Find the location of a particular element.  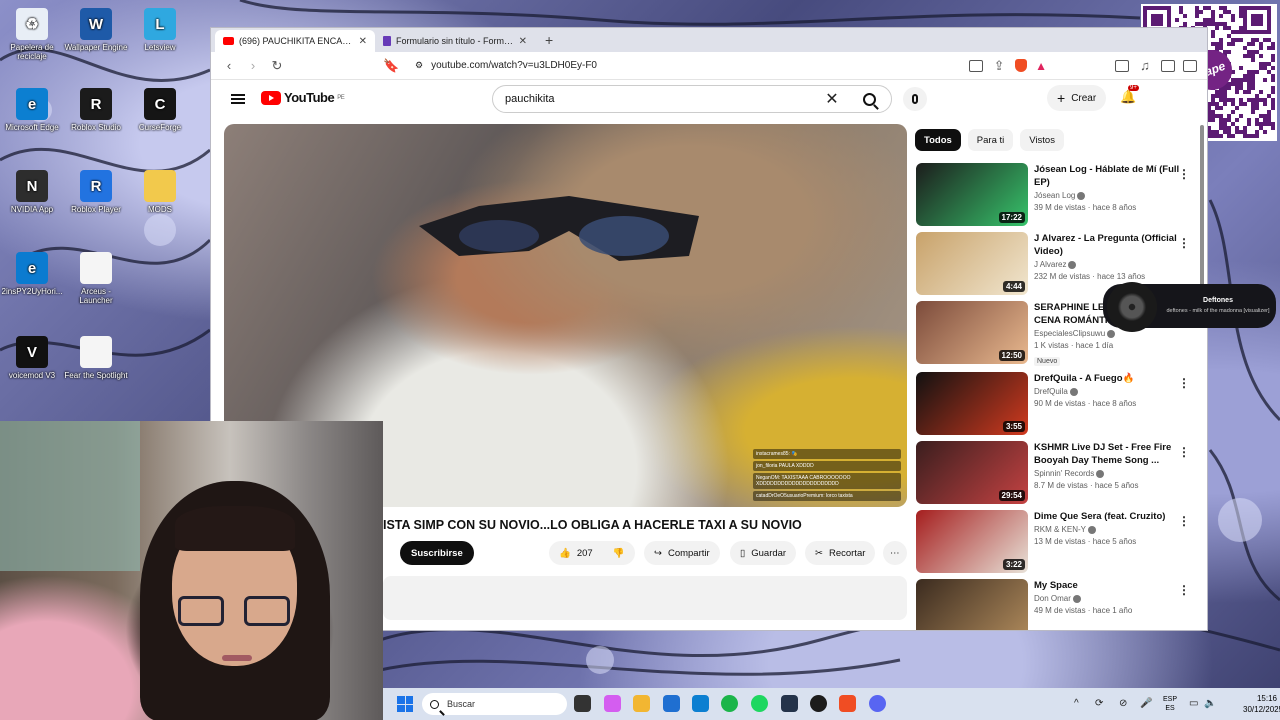

music-icon: ♫ is located at coordinates (1145, 65).